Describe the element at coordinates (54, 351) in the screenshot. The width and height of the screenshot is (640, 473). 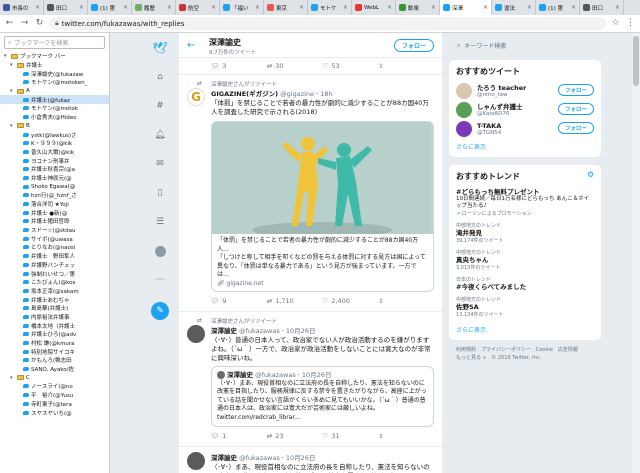
I see `bookmark-item: 特別地院サイコキ` at that location.